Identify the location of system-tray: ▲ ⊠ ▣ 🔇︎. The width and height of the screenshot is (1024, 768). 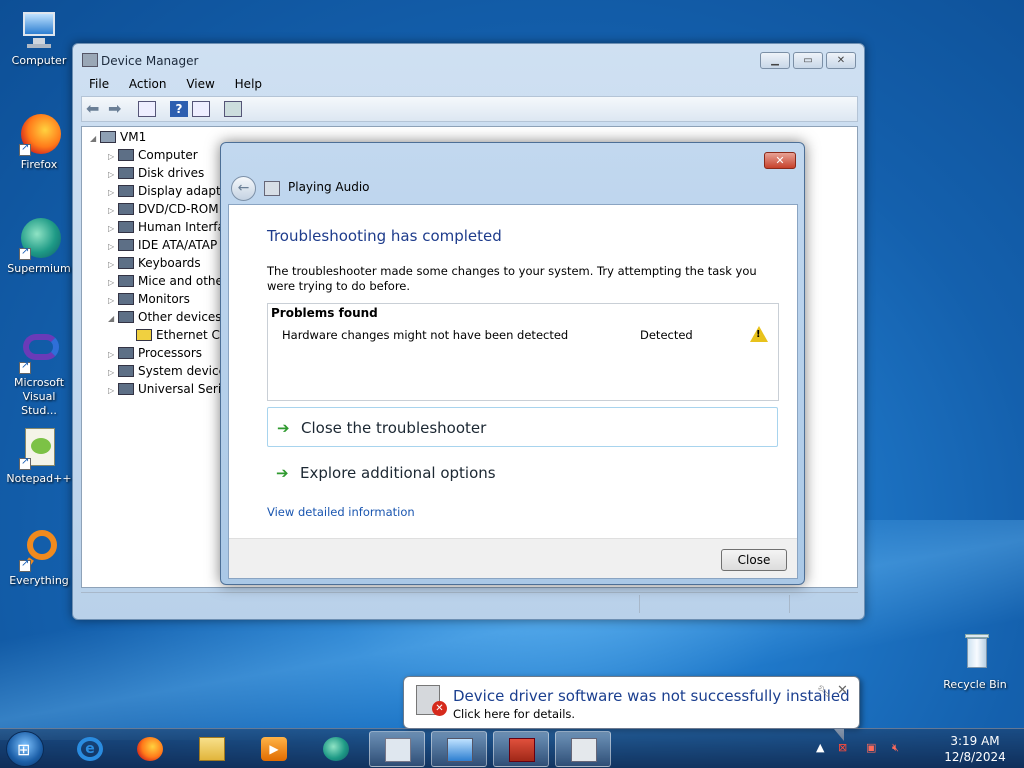
(872, 748).